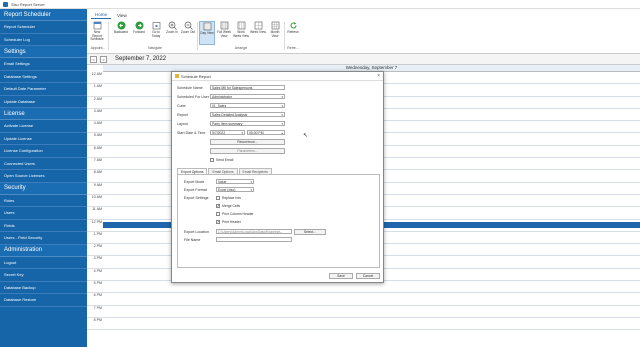 Image resolution: width=640 pixels, height=347 pixels. I want to click on month-view-button: Month View, so click(275, 33).